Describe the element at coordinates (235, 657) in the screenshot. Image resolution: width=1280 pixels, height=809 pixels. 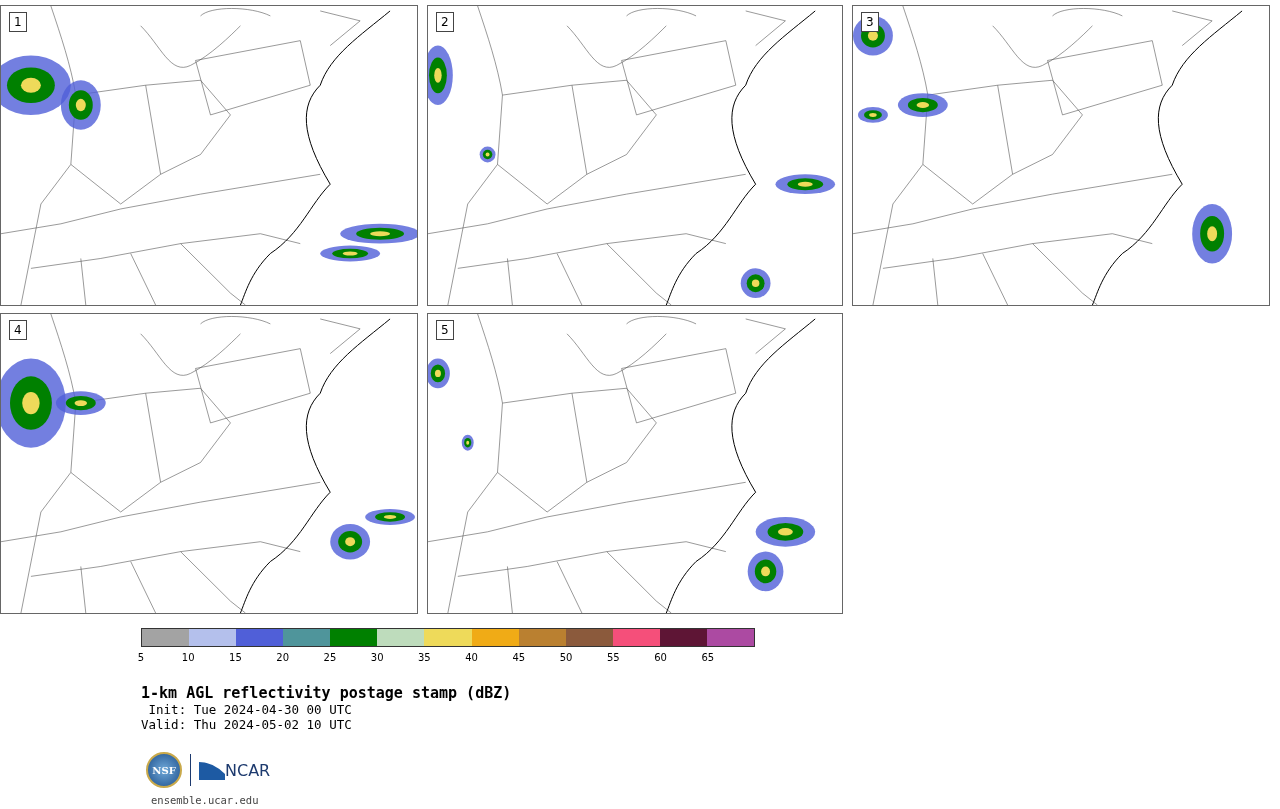
I see `tick-label: 15` at that location.